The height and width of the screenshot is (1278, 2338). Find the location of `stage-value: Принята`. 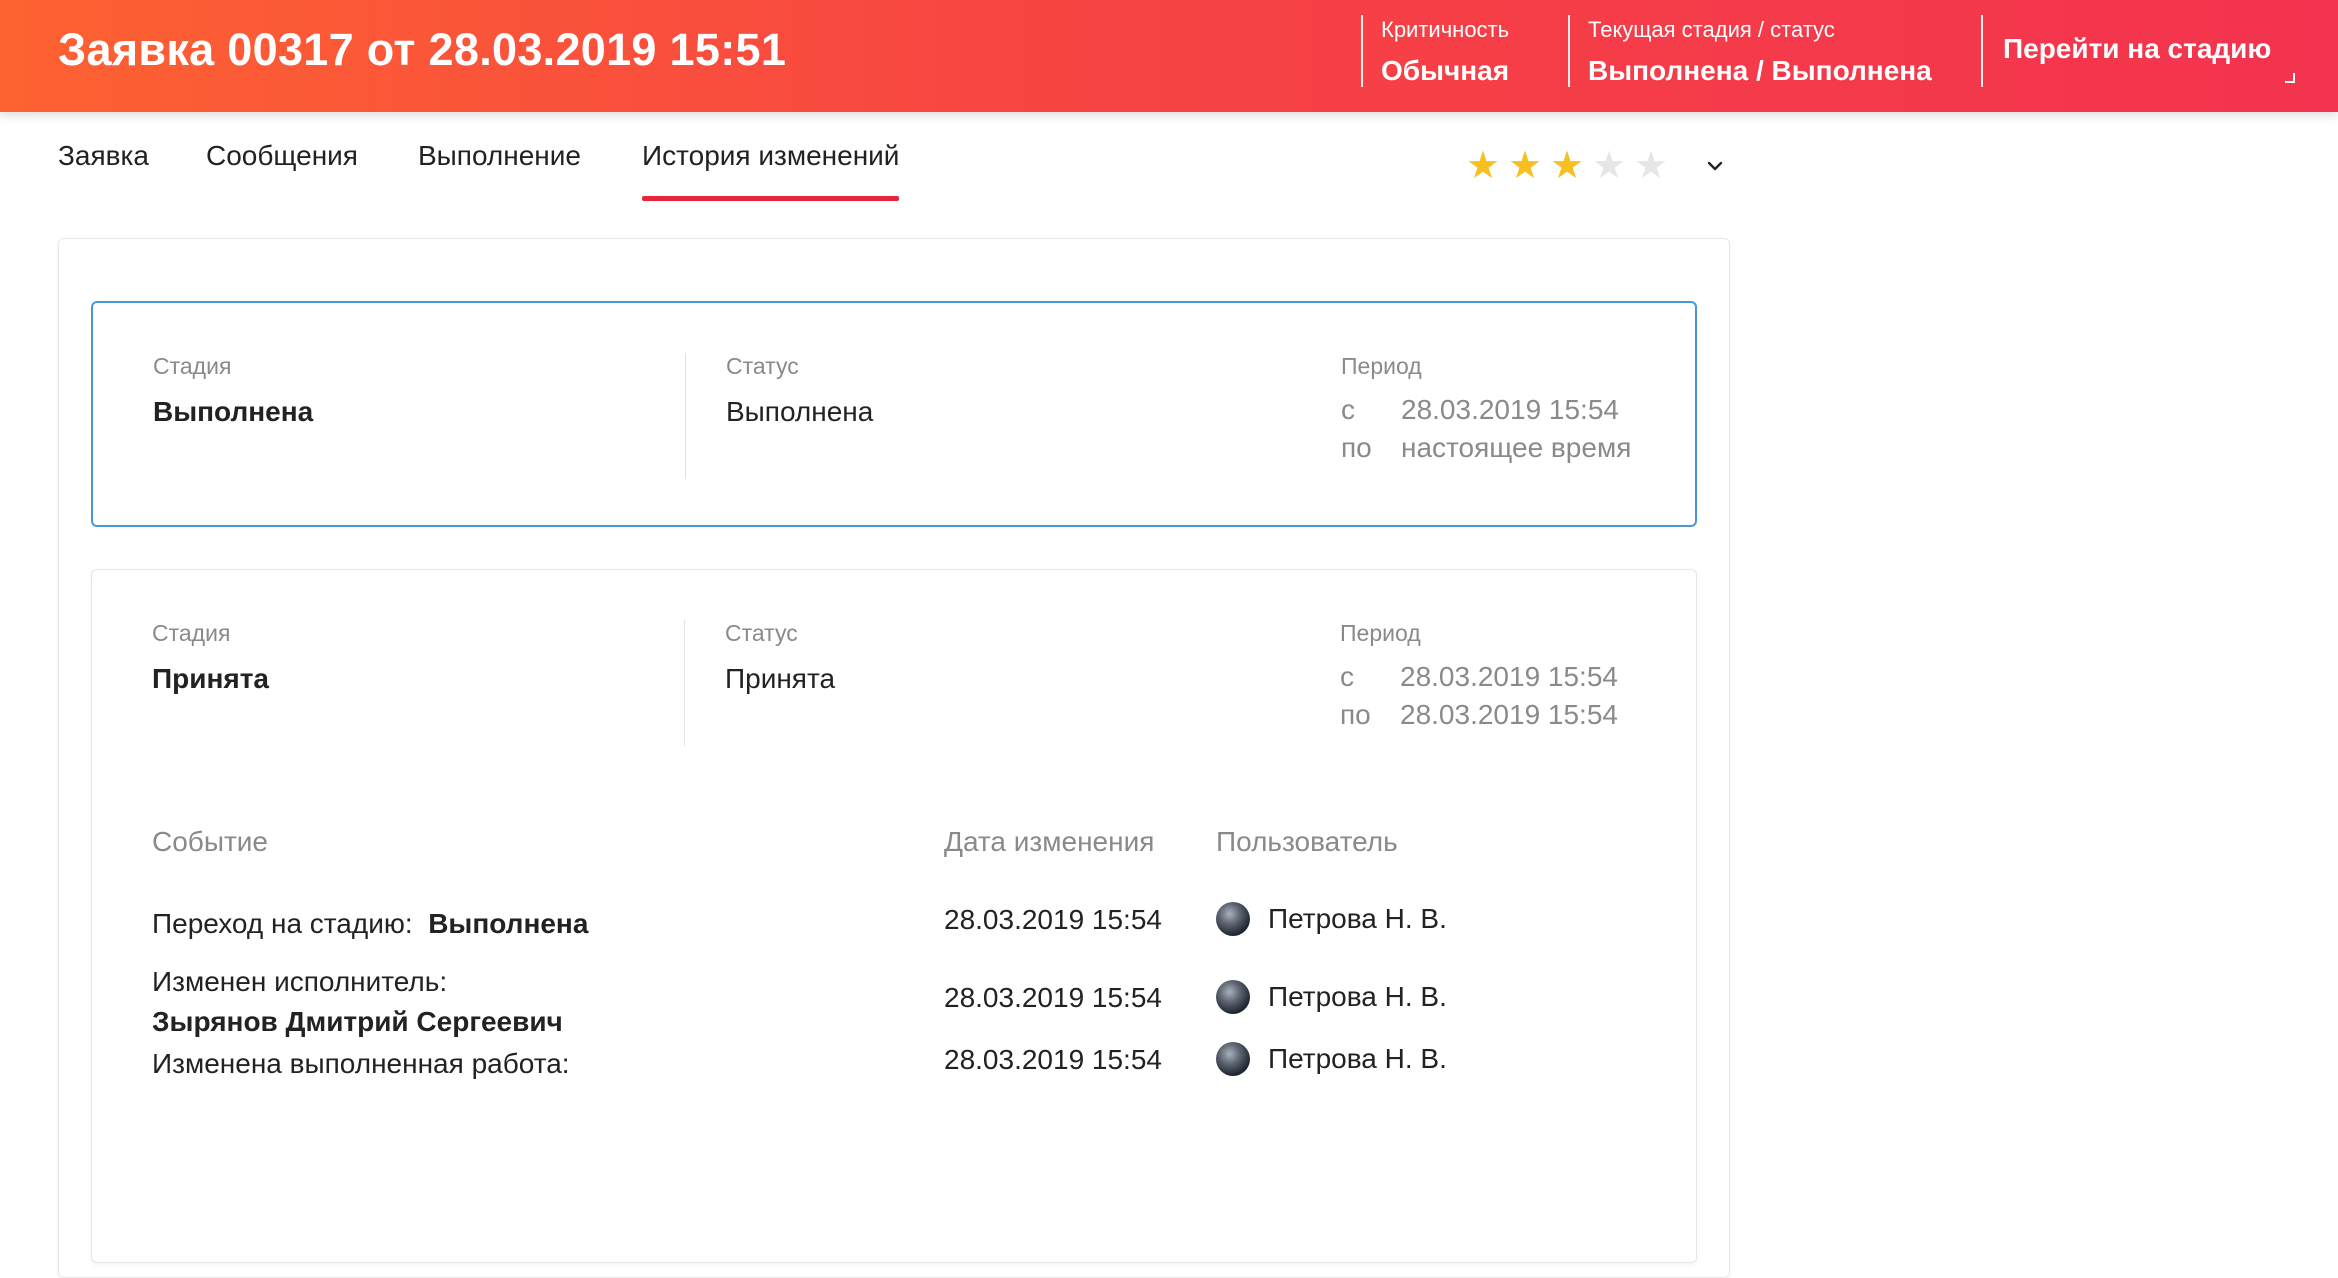

stage-value: Принята is located at coordinates (210, 678).